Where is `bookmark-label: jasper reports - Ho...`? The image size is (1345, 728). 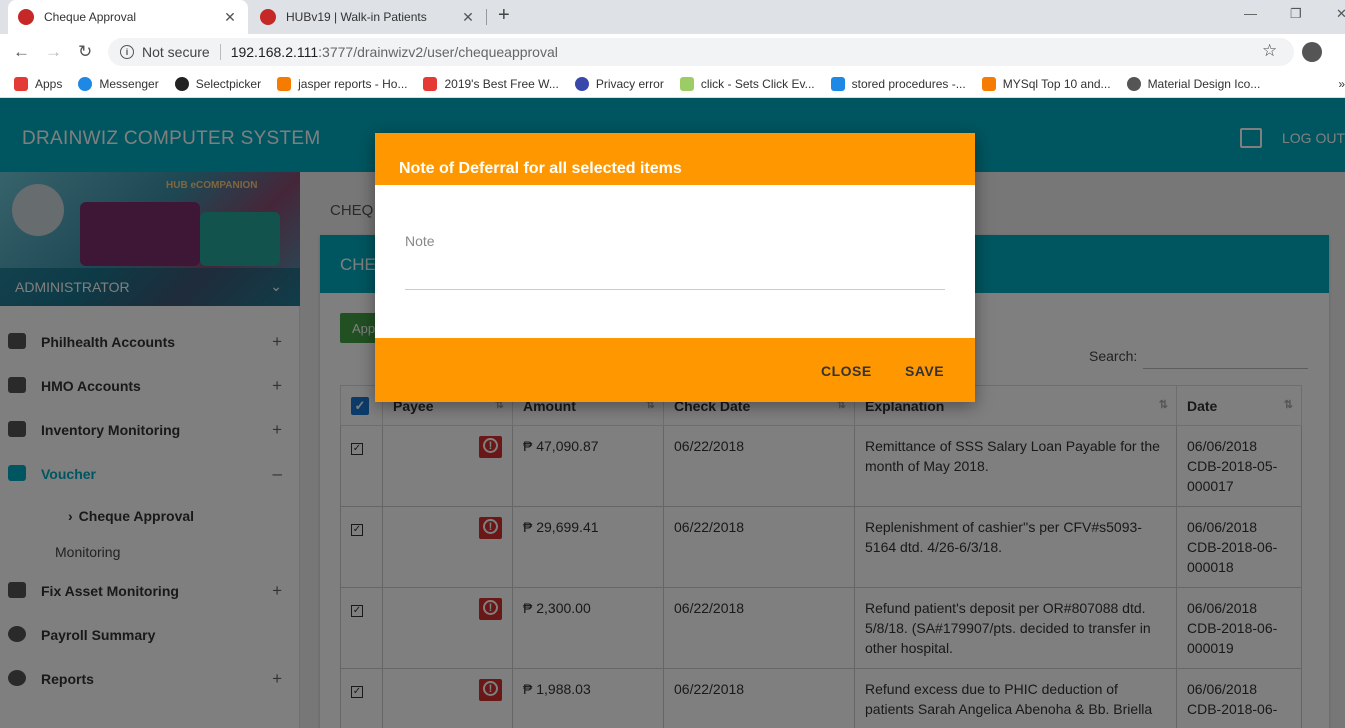 bookmark-label: jasper reports - Ho... is located at coordinates (353, 83).